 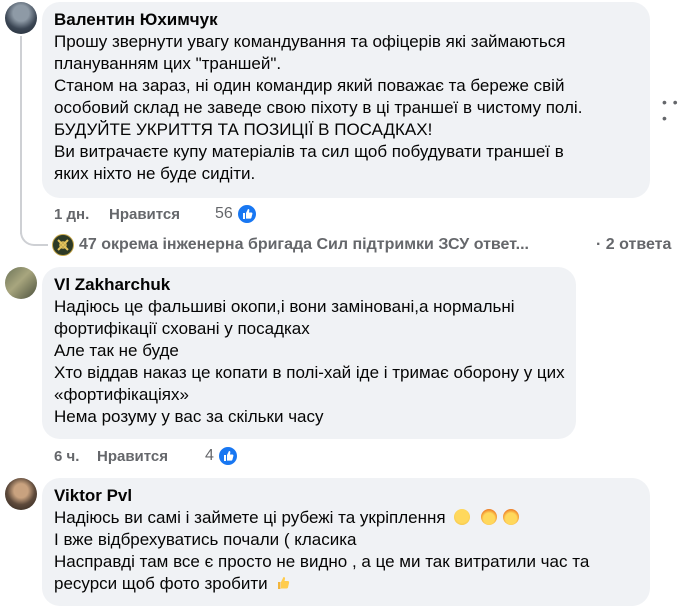 I want to click on comment-text-line: фортифікації сховані у посадках, so click(x=182, y=328).